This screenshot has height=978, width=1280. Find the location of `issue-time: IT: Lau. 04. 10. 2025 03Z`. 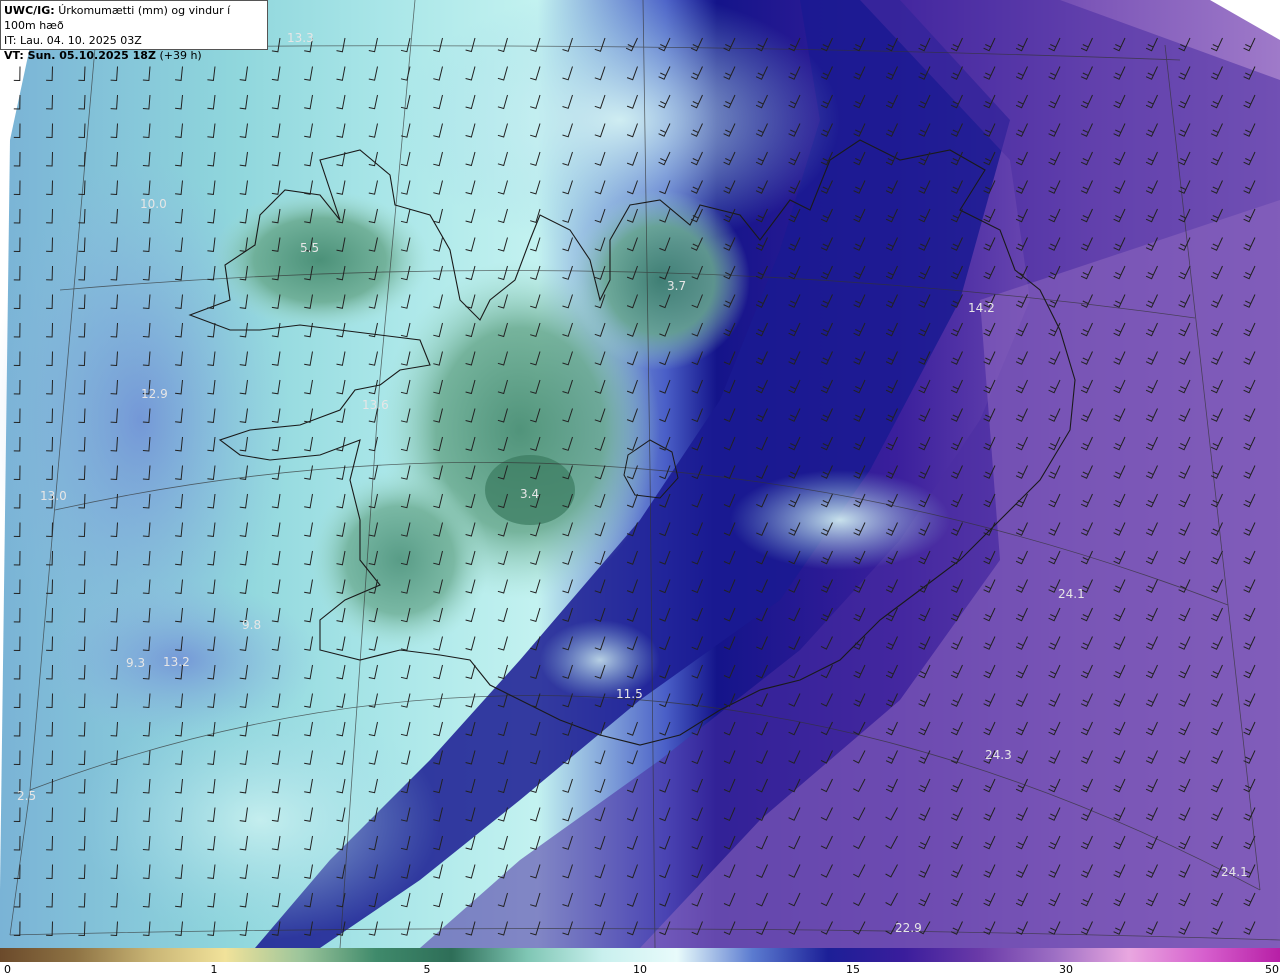

issue-time: IT: Lau. 04. 10. 2025 03Z is located at coordinates (73, 40).